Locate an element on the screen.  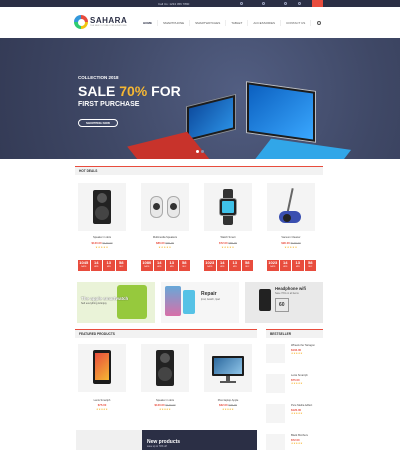
promo-subtitle: save up to 70% off is located at coordinates (157, 446).